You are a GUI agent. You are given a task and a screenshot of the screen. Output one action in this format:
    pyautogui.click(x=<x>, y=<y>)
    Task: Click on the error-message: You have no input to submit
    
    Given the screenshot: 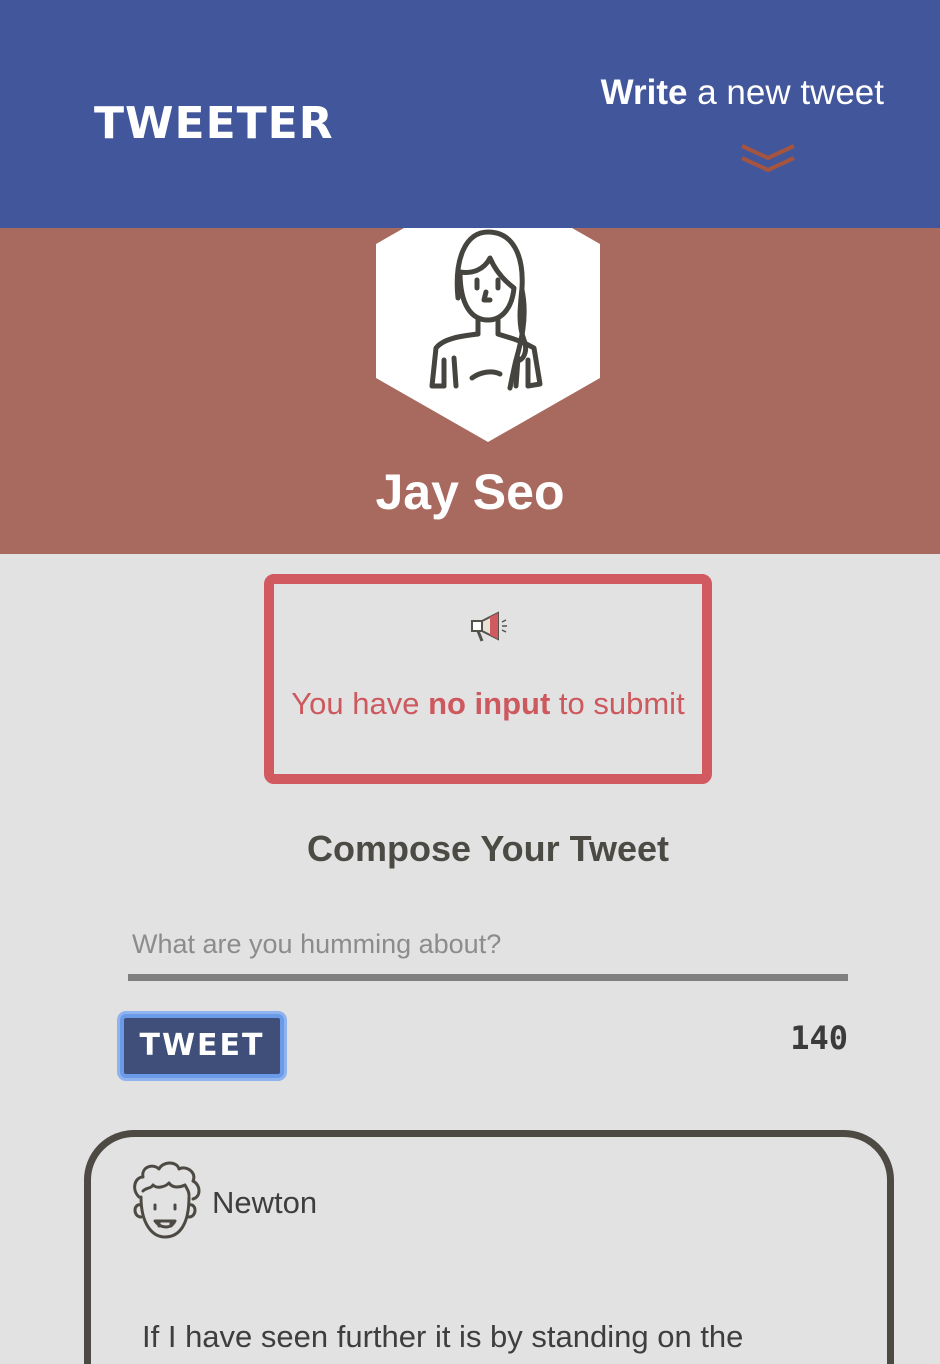 What is the action you would take?
    pyautogui.click(x=488, y=704)
    